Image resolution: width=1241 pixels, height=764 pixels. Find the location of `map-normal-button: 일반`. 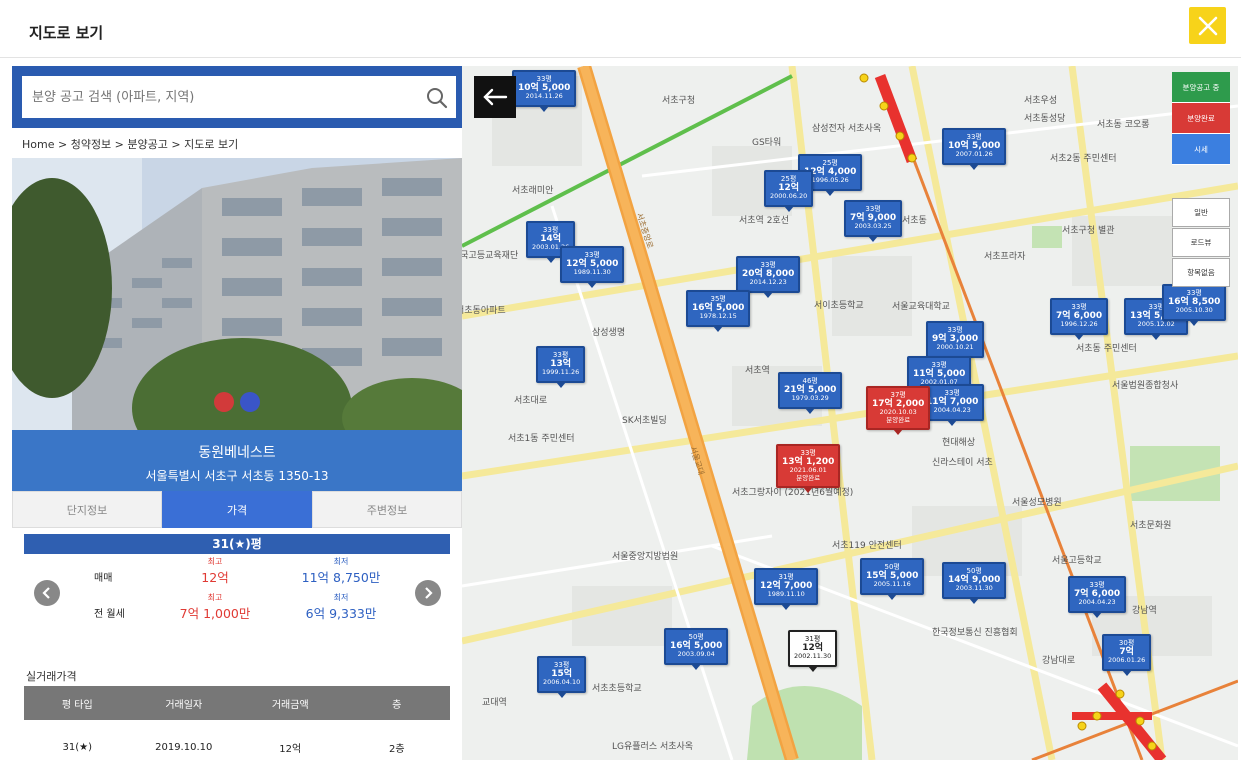

map-normal-button: 일반 is located at coordinates (1201, 212).